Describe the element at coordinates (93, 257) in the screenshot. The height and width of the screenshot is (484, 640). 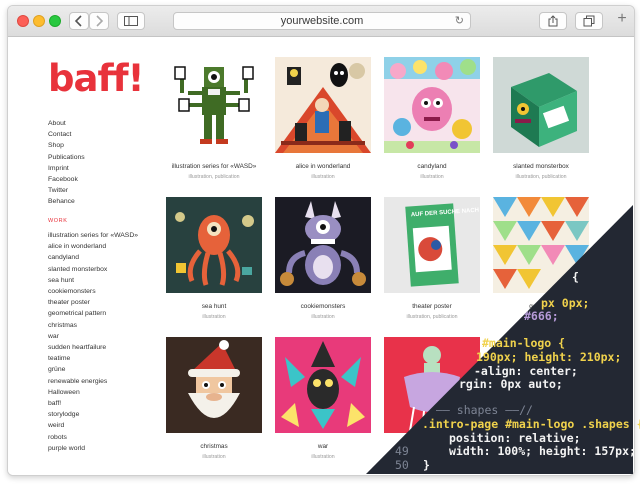
I see `work-link: candyland` at that location.